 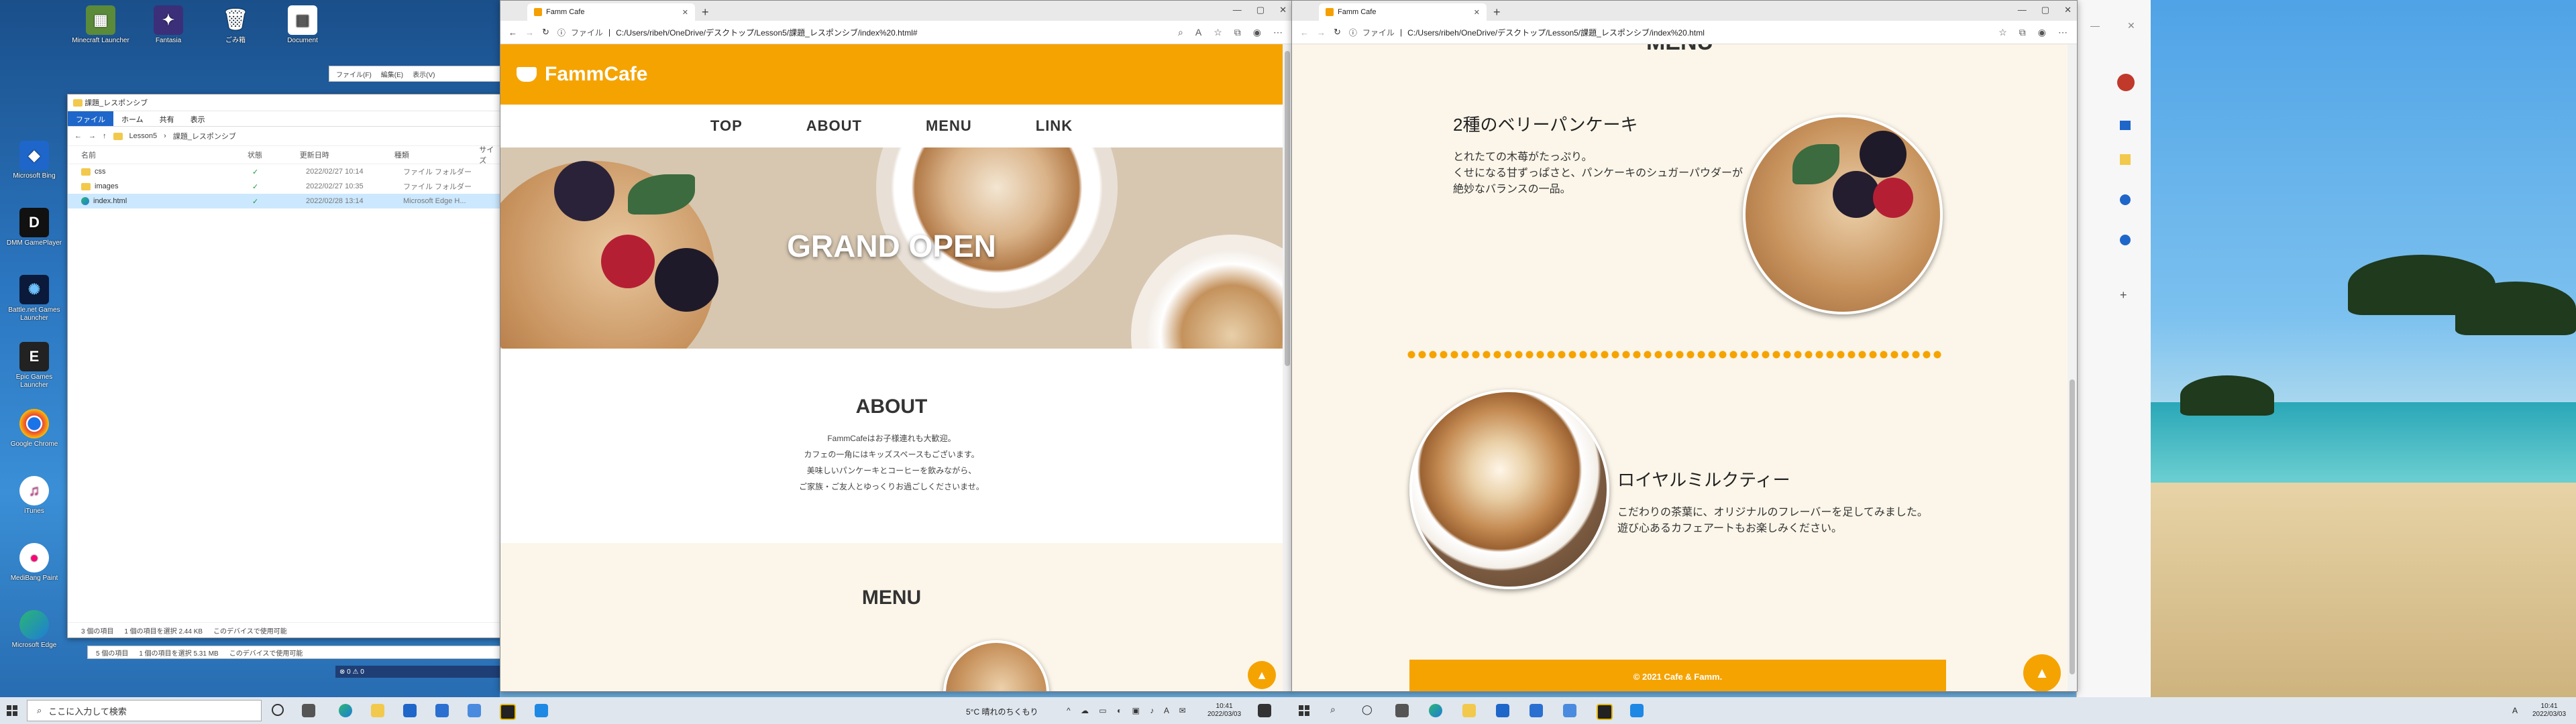 What do you see at coordinates (167, 118) in the screenshot?
I see `ribbon-tab-share: 共有` at bounding box center [167, 118].